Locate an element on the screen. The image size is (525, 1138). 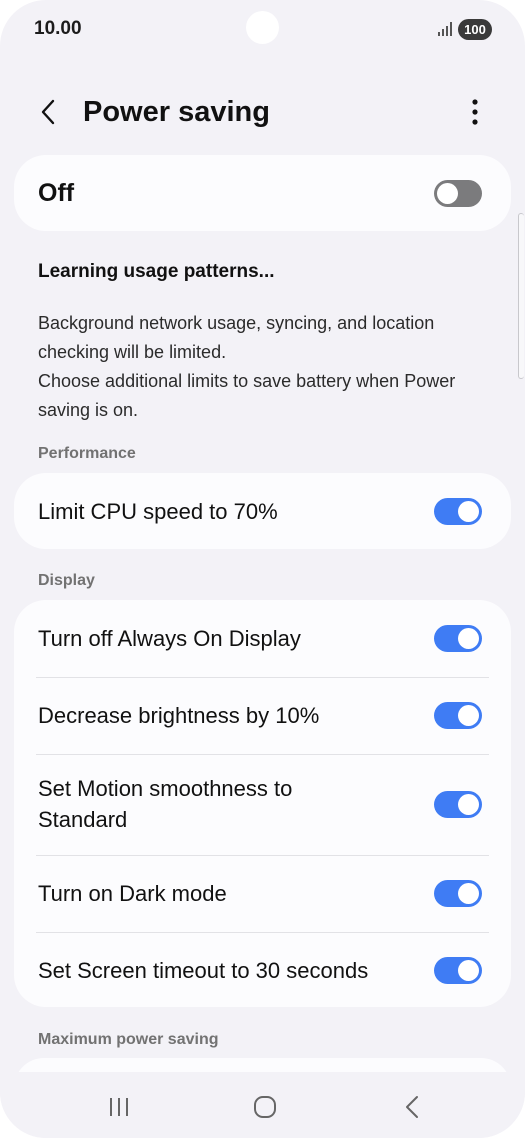
switch-dark-mode is located at coordinates (458, 893).